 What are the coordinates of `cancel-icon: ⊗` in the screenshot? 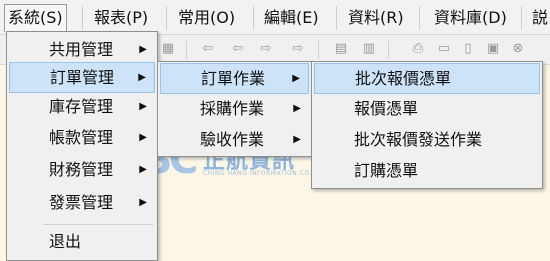 It's located at (518, 49).